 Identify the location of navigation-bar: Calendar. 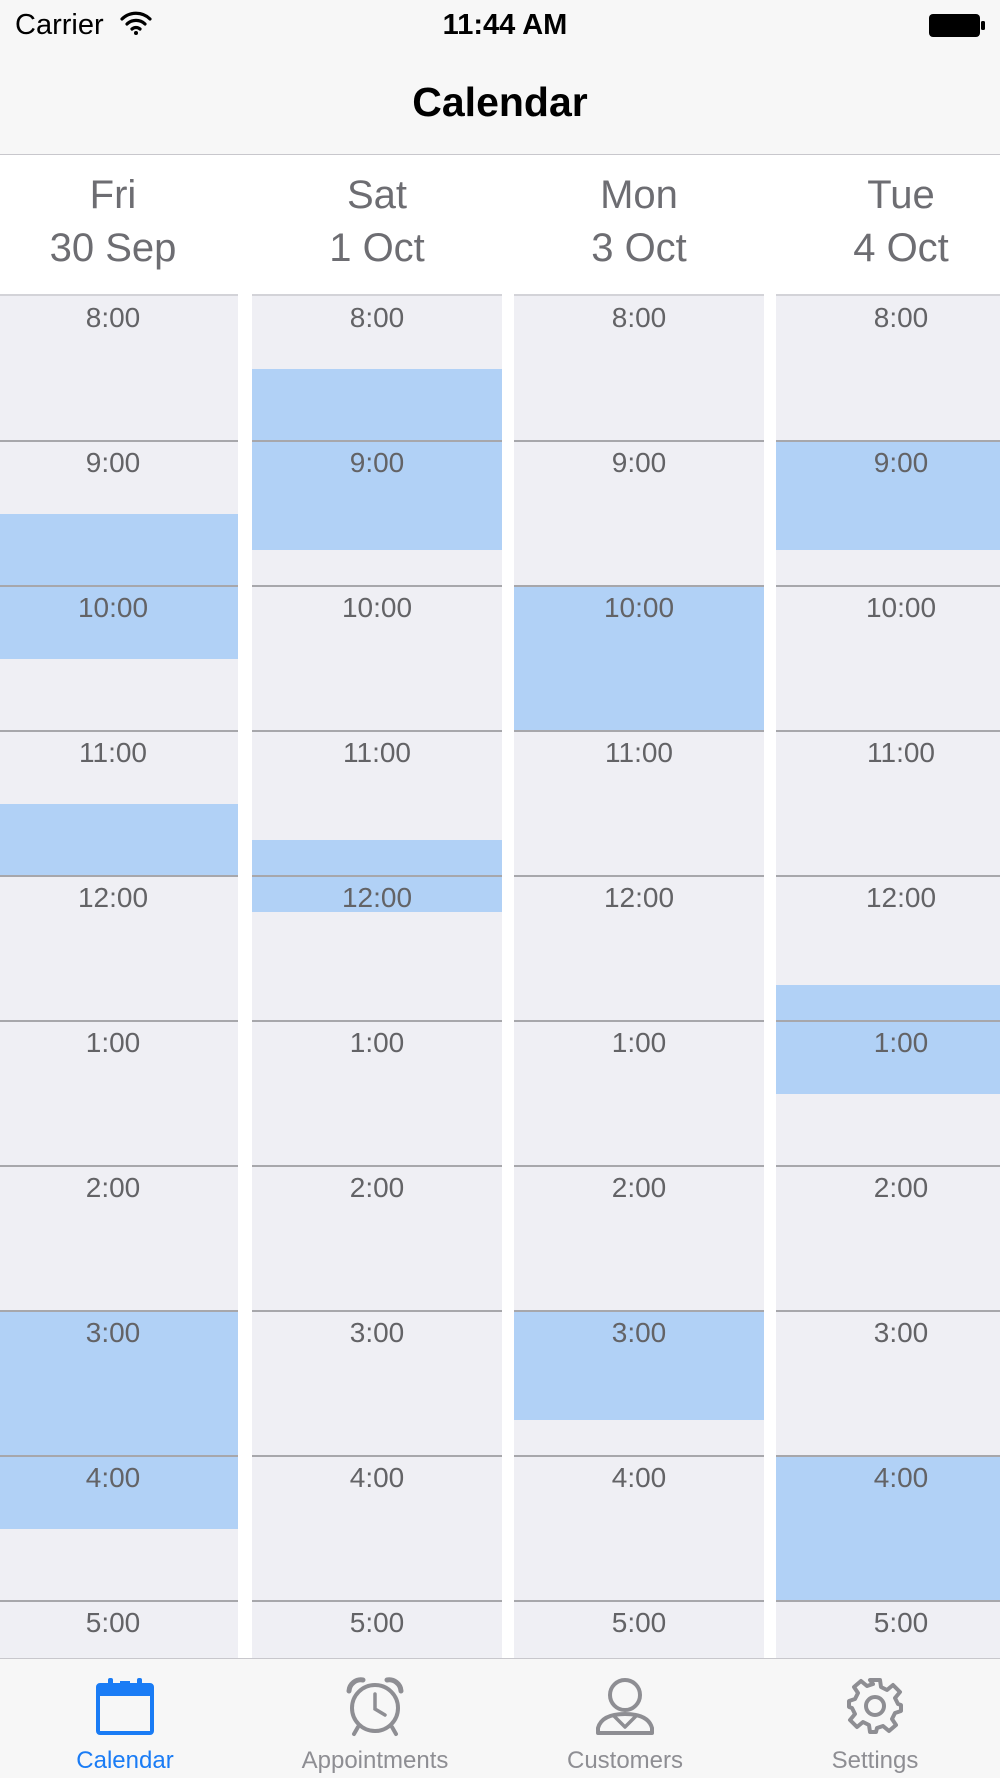
(500, 103).